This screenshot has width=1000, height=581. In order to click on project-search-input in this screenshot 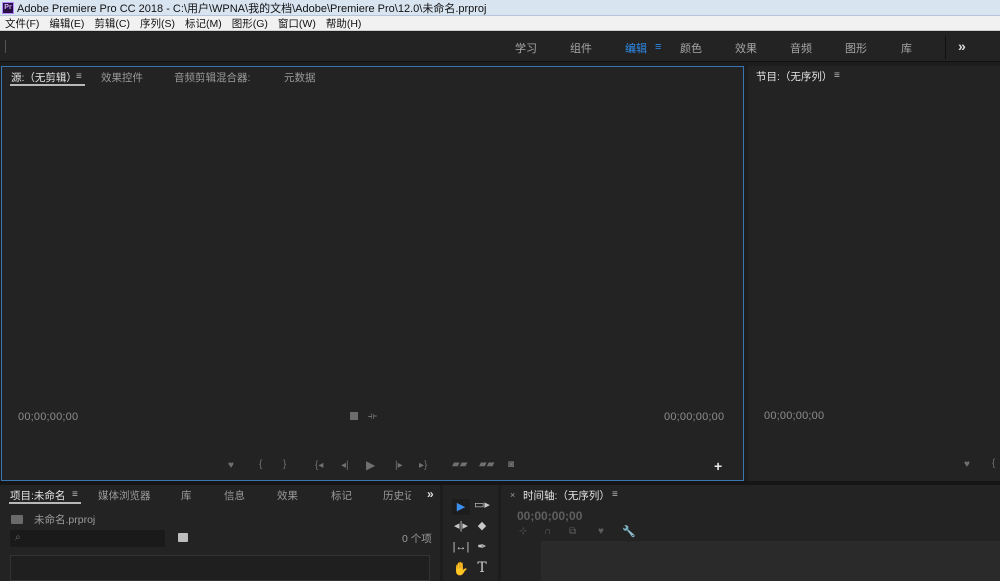, I will do `click(87, 538)`.